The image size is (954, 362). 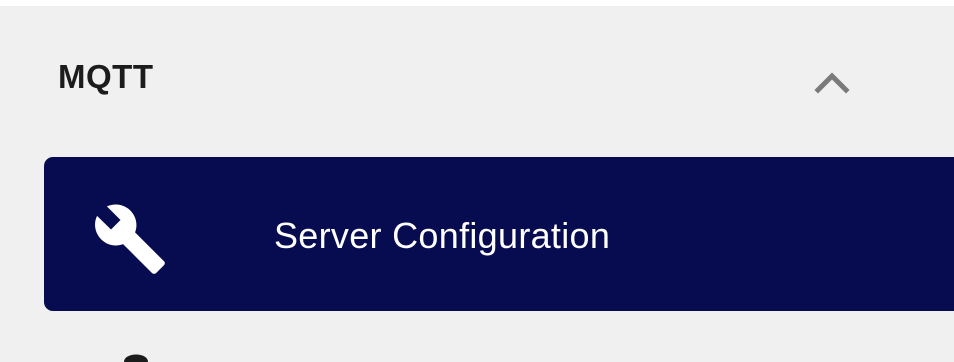 I want to click on nav-item-label: Server Configuration, so click(x=442, y=235).